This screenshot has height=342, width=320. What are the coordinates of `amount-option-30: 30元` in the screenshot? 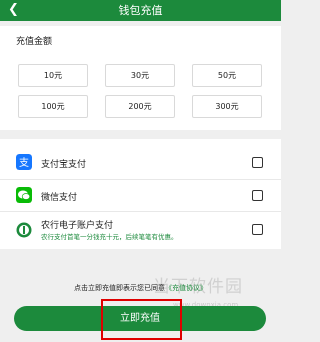 It's located at (140, 75).